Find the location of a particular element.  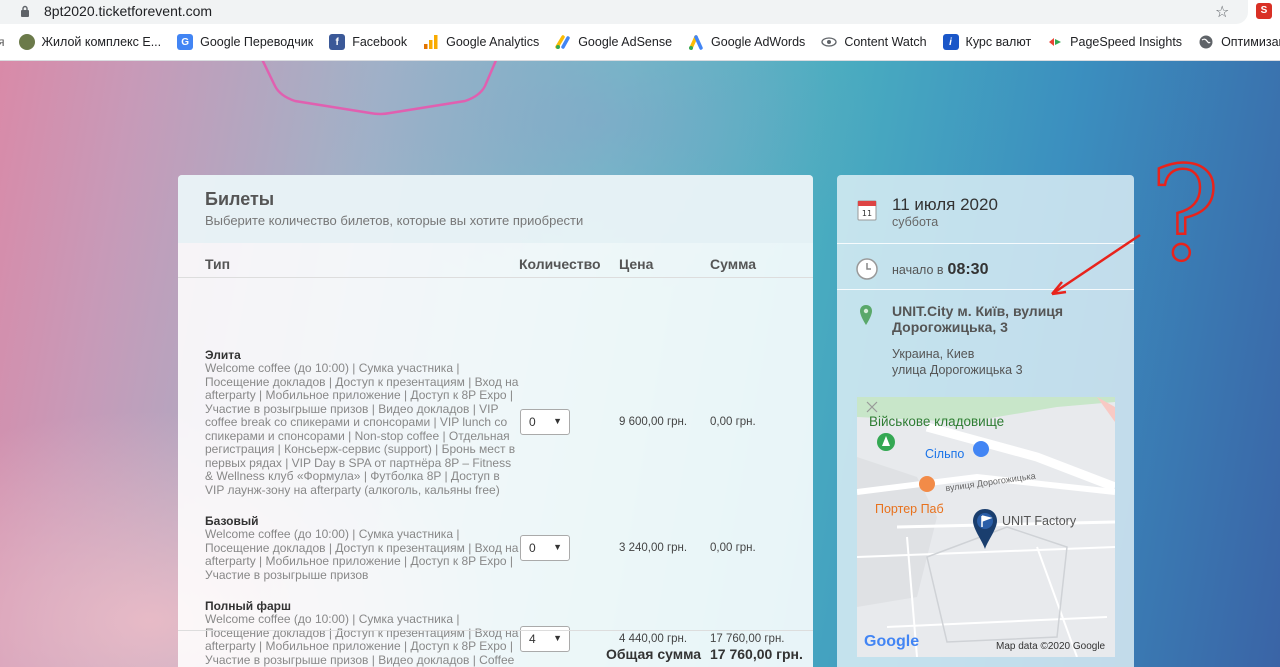

bookmark-item: PageSpeed Insights is located at coordinates (1114, 42).